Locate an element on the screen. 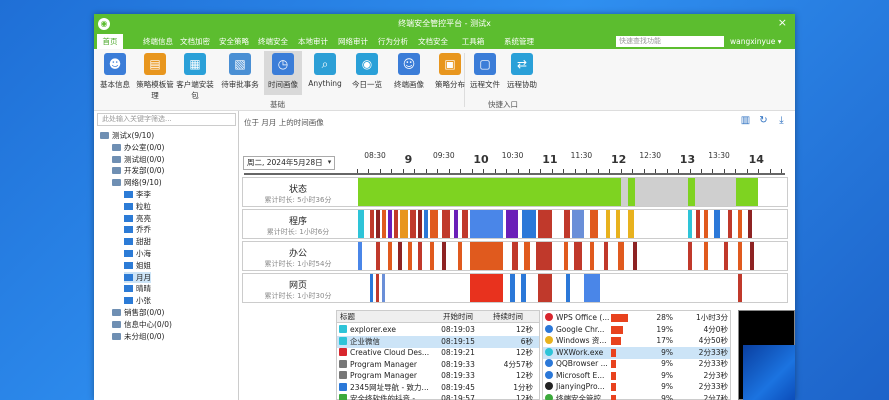 The image size is (889, 400). table-row: Microsoft E... 9% 2分3秒 is located at coordinates (636, 376).